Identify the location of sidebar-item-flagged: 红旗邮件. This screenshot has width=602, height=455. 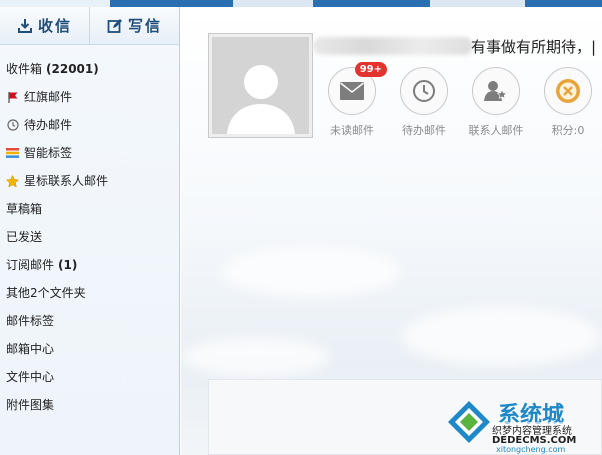
(89, 97).